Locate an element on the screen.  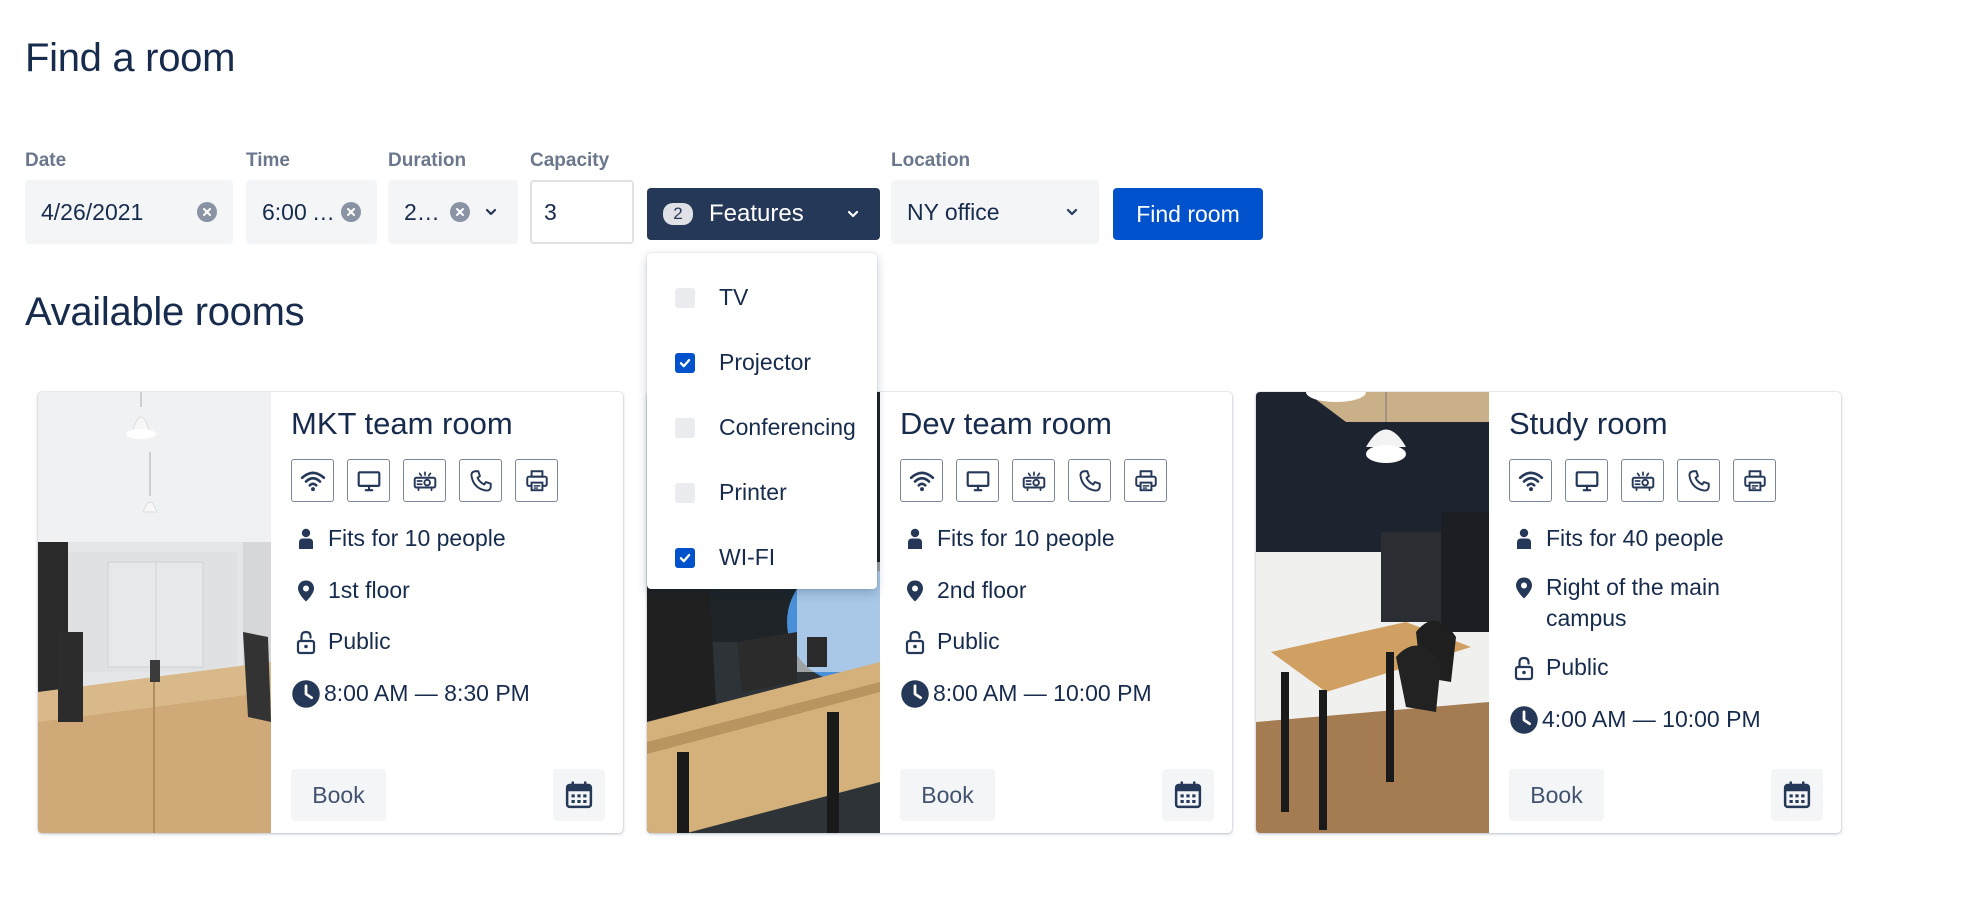
room-capacity: Fits for 10 people is located at coordinates (398, 538).